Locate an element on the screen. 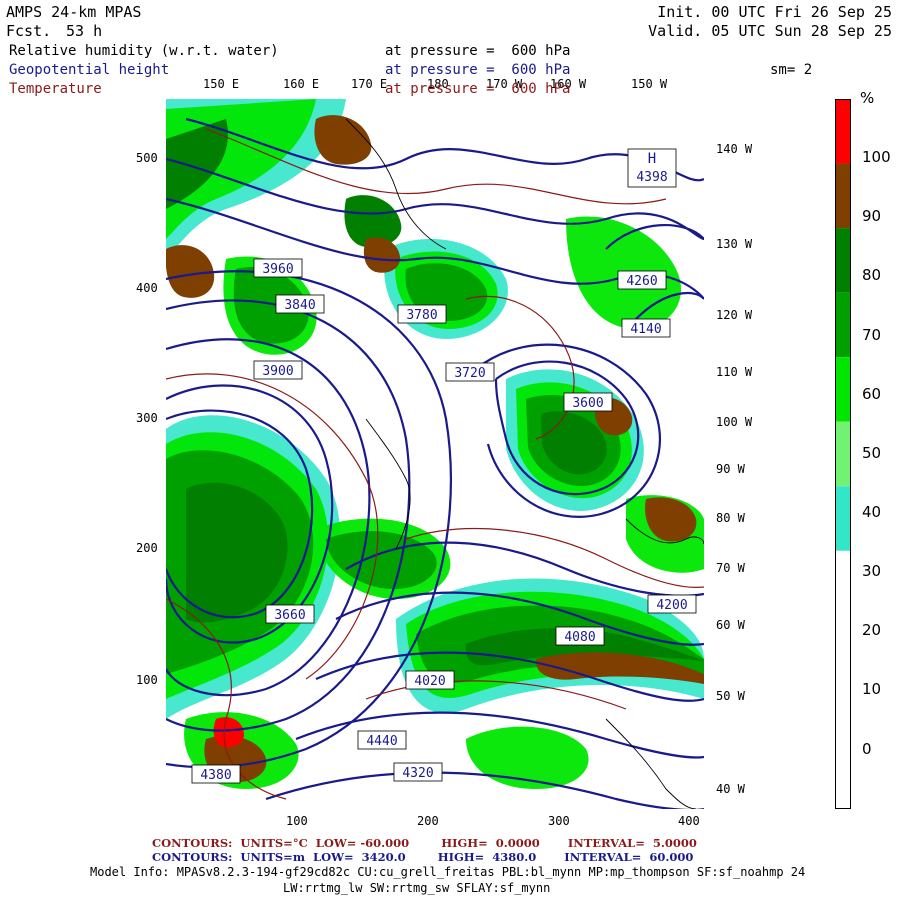 Image resolution: width=900 pixels, height=900 pixels. var-height-level: at pressure = 600 hPa is located at coordinates (478, 70).